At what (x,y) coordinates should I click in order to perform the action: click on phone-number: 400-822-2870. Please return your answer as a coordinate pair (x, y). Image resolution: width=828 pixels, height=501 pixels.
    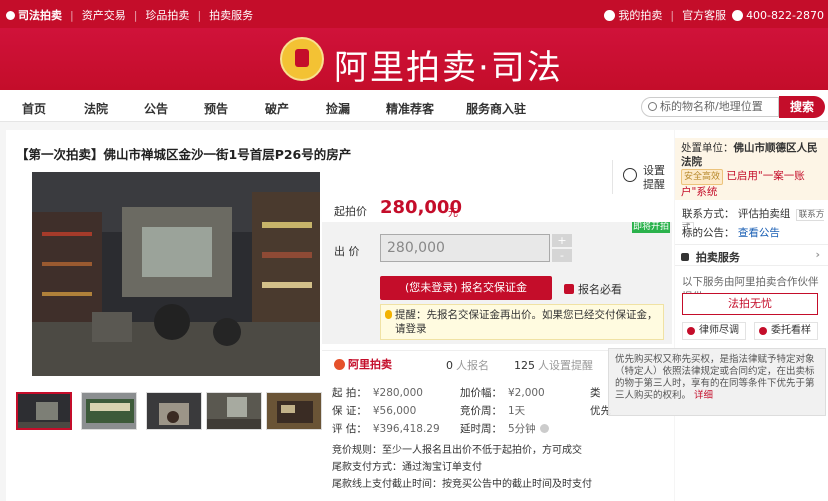
    Looking at the image, I should click on (785, 15).